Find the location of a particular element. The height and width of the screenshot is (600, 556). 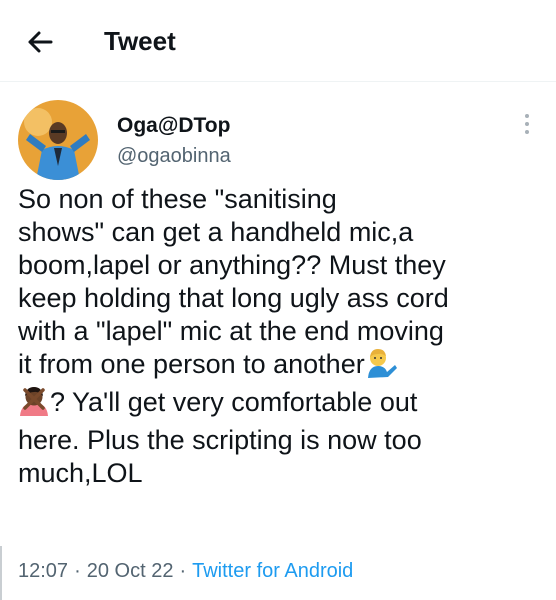

tweet-line-with-emoji: ? Ya'll get very comfortable out is located at coordinates (283, 405).